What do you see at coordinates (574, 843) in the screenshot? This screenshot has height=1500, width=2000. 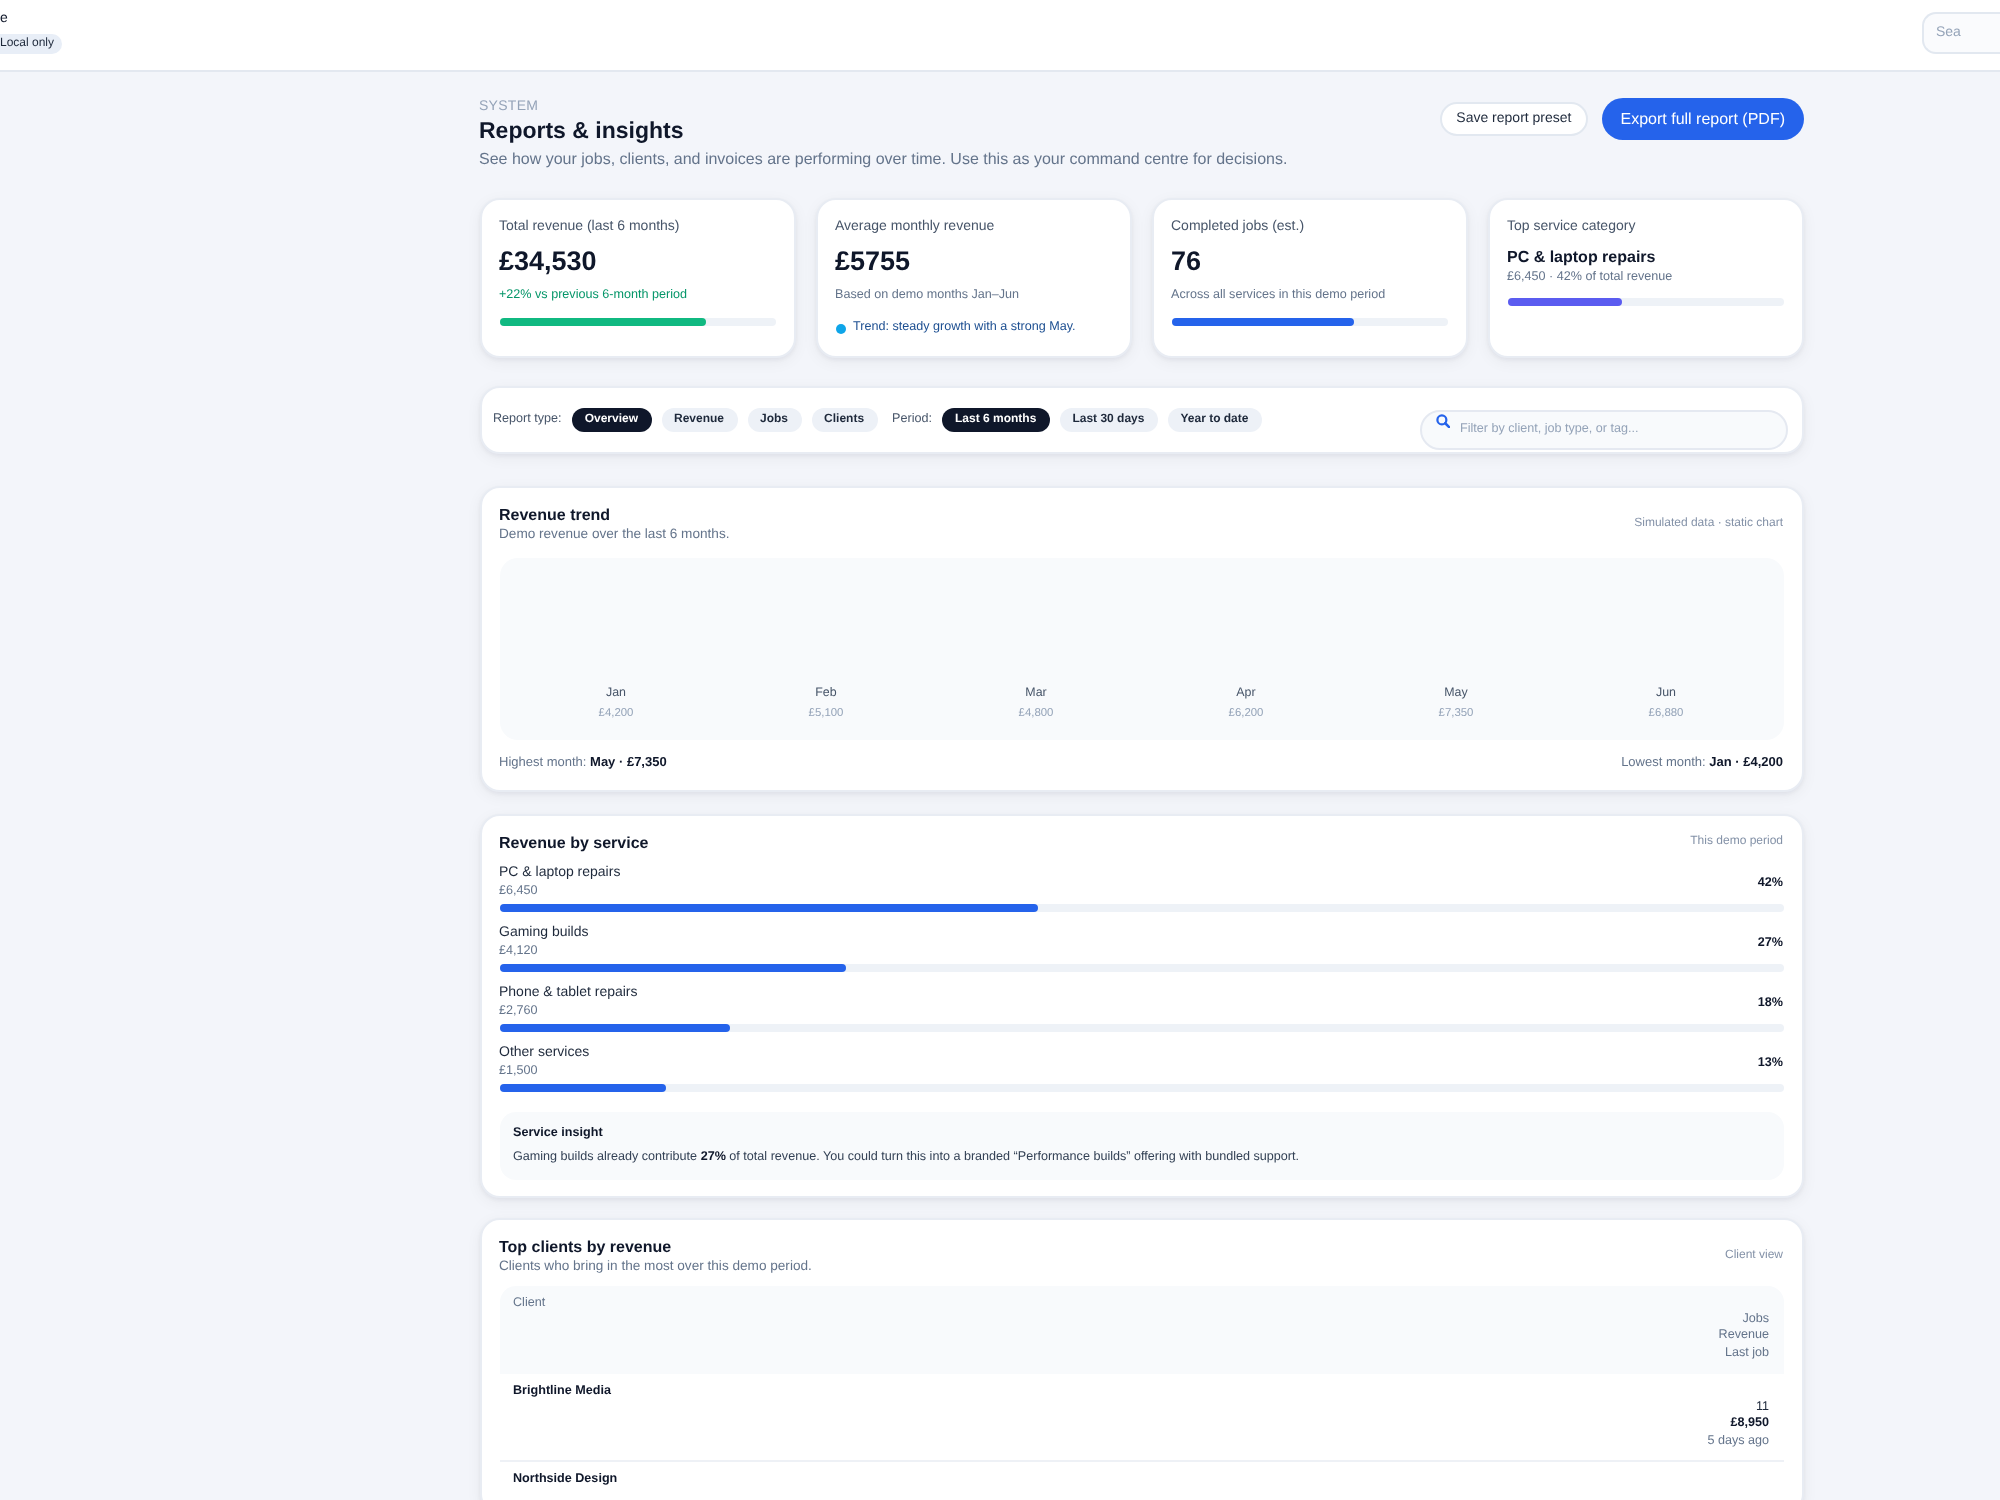 I see `section-title: Revenue by service` at bounding box center [574, 843].